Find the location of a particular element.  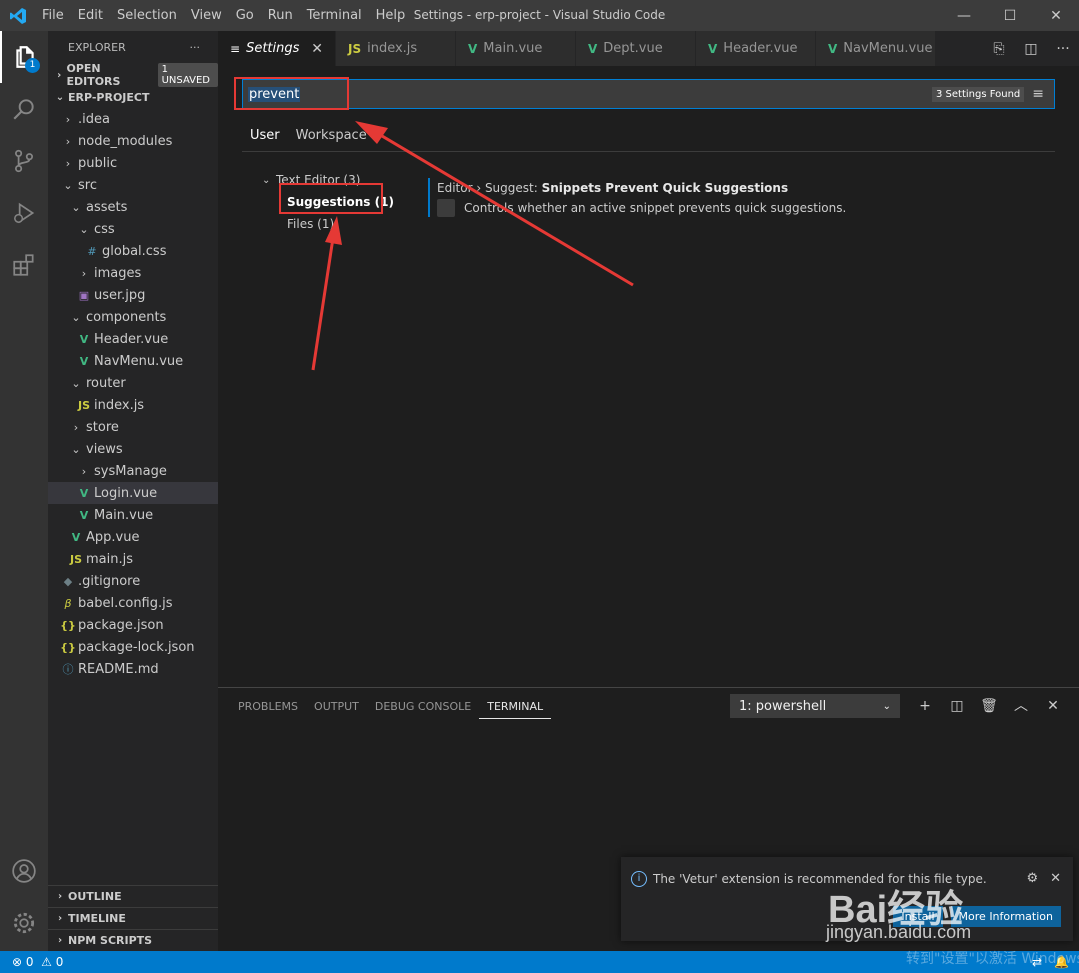

tree-item-store: › store is located at coordinates (133, 427).